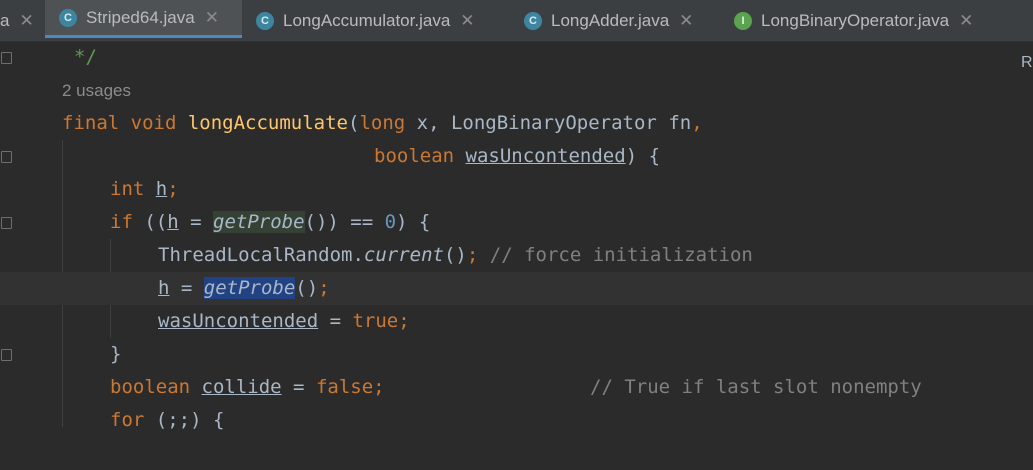 This screenshot has height=470, width=1033. Describe the element at coordinates (267, 123) in the screenshot. I see `method-name: longAccumulate` at that location.